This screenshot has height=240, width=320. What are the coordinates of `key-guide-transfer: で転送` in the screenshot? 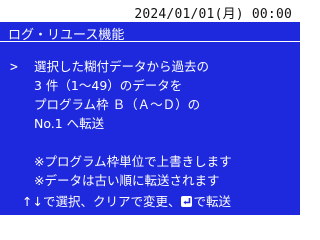 It's located at (212, 201).